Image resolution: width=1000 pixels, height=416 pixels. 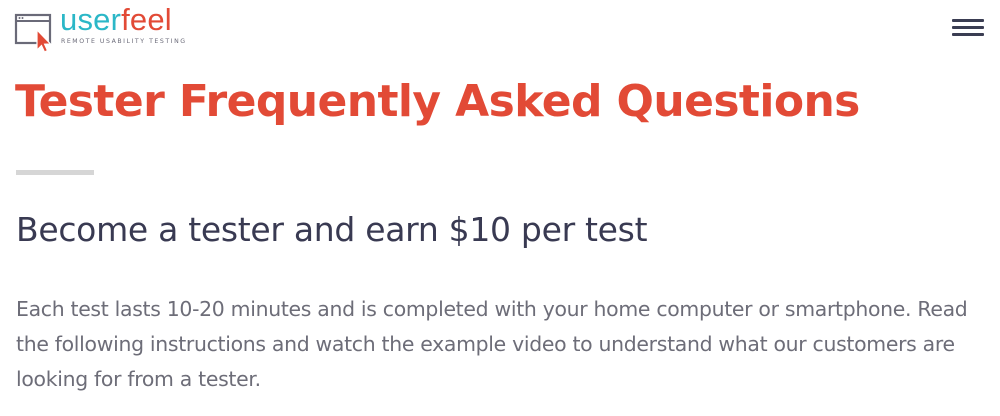 I want to click on hamburger-menu-button, so click(x=968, y=28).